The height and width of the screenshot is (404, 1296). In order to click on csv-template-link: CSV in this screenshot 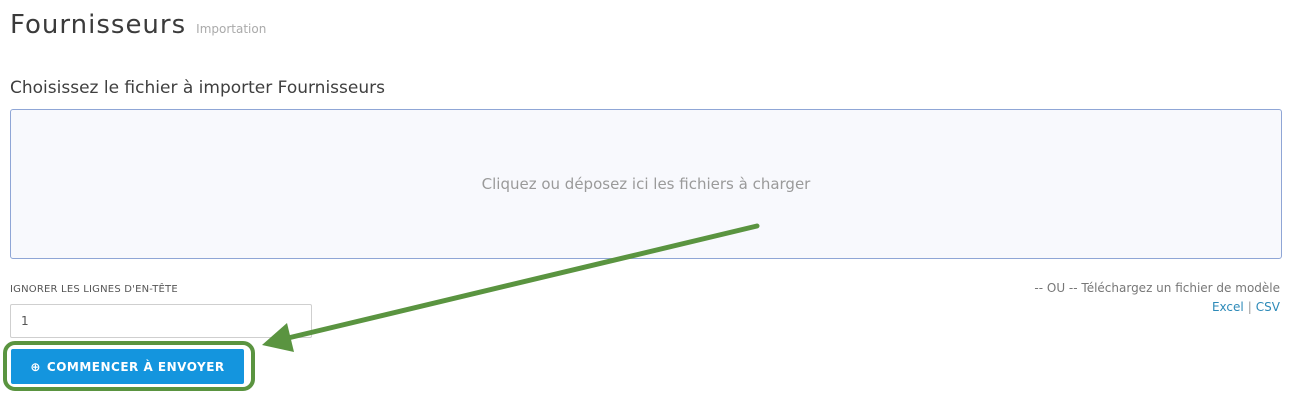, I will do `click(1268, 307)`.